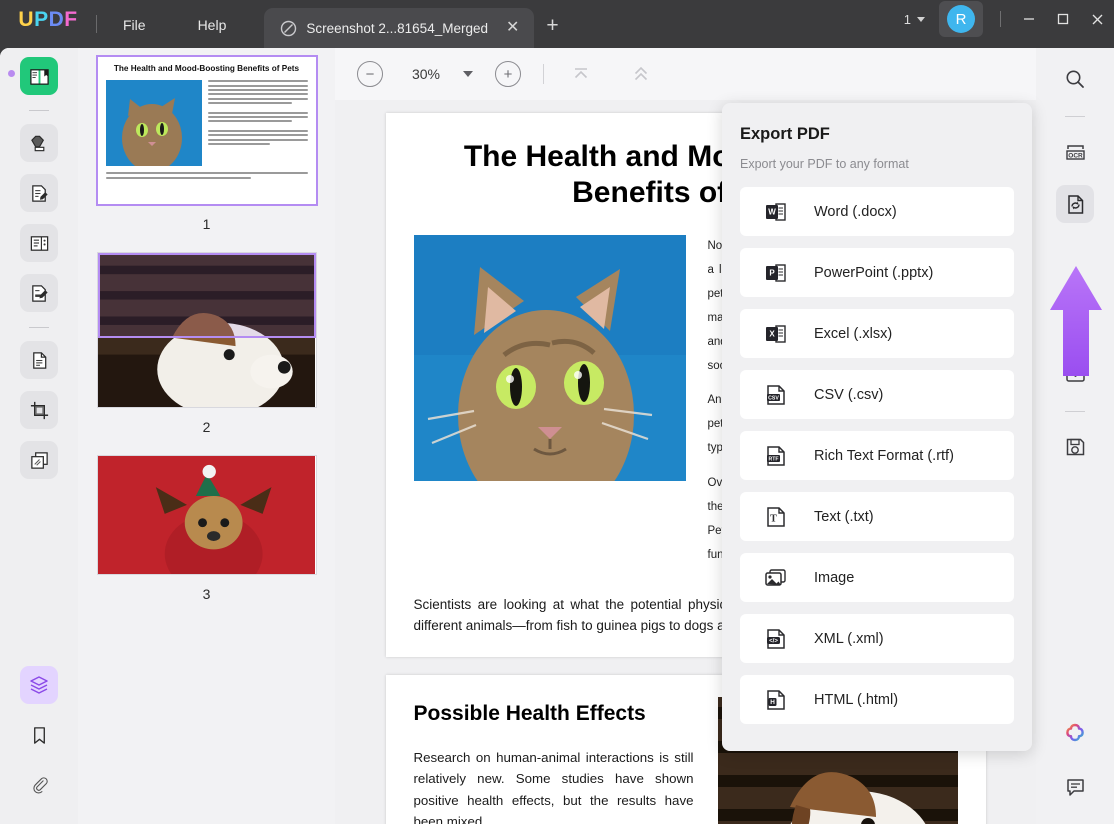 The width and height of the screenshot is (1114, 824). What do you see at coordinates (1075, 787) in the screenshot?
I see `comment-button` at bounding box center [1075, 787].